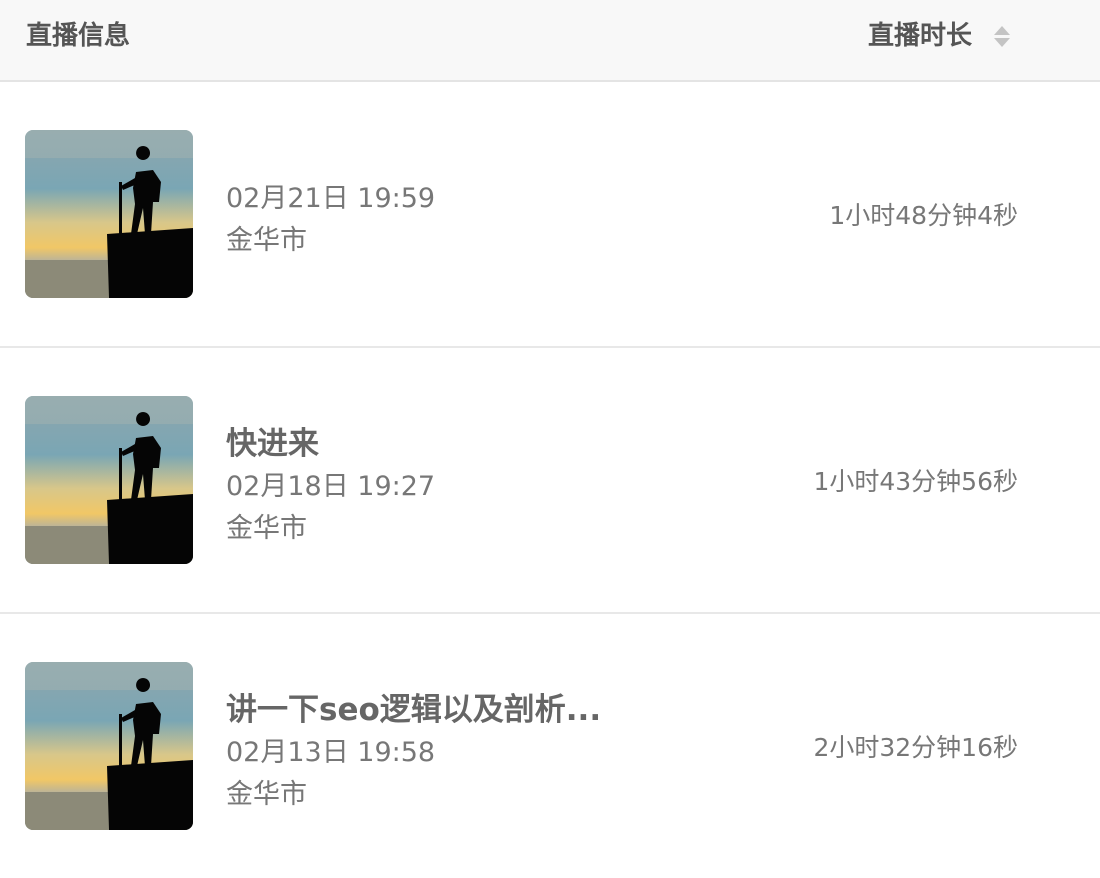 This screenshot has width=1100, height=878. I want to click on live-duration: 2小时32分钟16秒, so click(915, 747).